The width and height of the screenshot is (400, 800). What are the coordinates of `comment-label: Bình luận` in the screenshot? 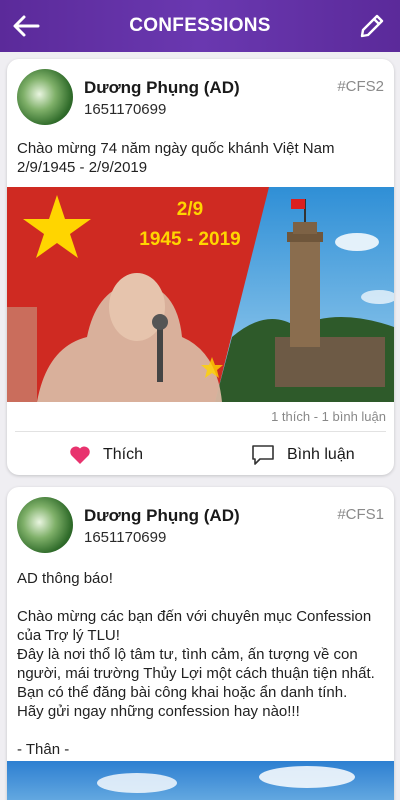 It's located at (321, 454).